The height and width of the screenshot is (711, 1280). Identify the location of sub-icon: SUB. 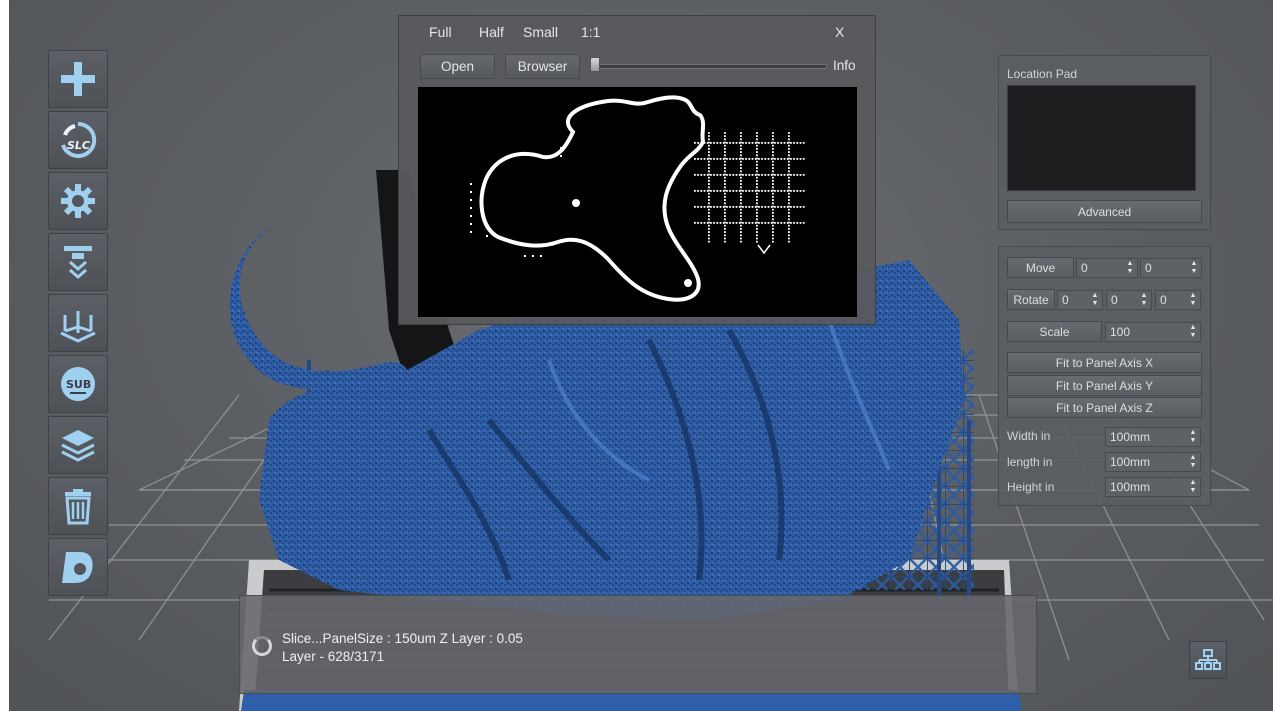
(78, 384).